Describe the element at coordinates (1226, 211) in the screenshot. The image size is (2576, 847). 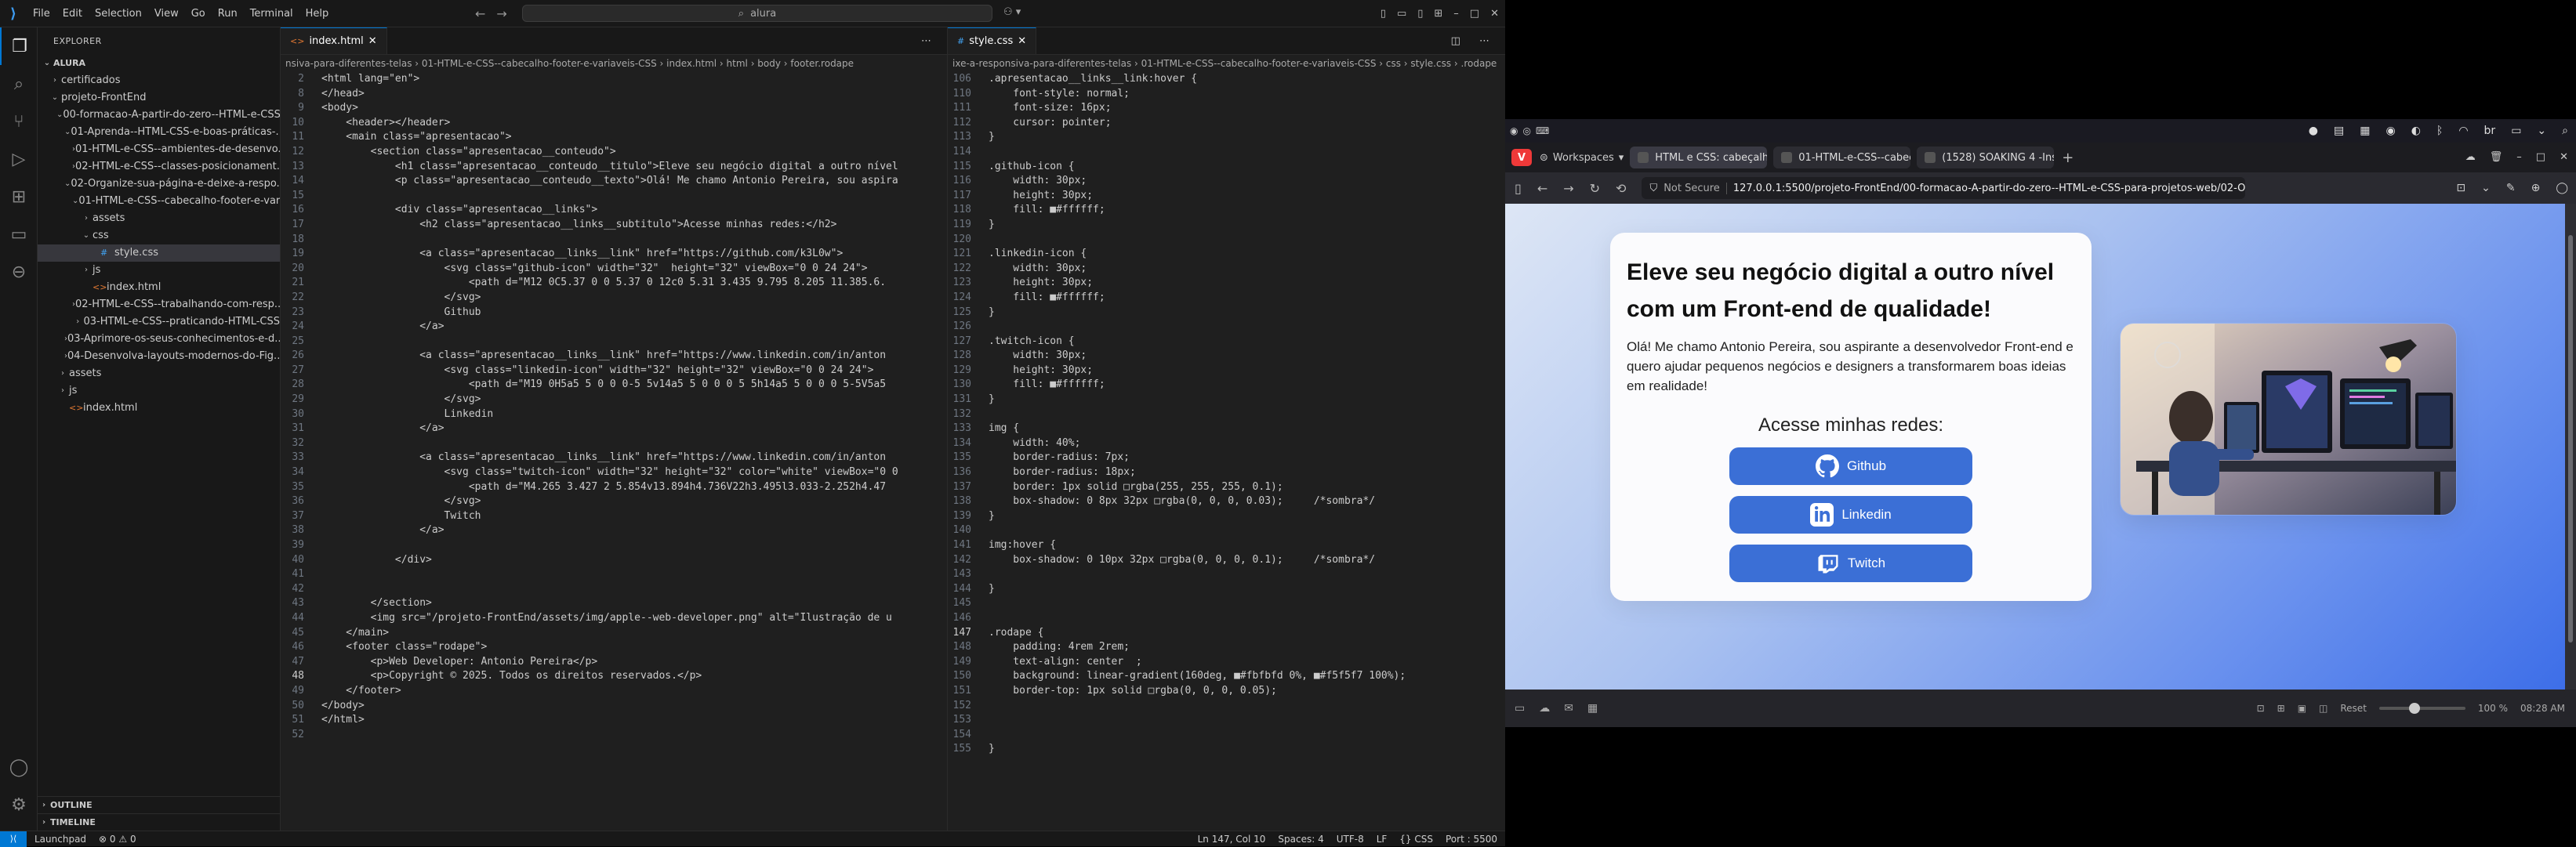
I see `code-line: 118 fill: ■#ffffff;` at that location.